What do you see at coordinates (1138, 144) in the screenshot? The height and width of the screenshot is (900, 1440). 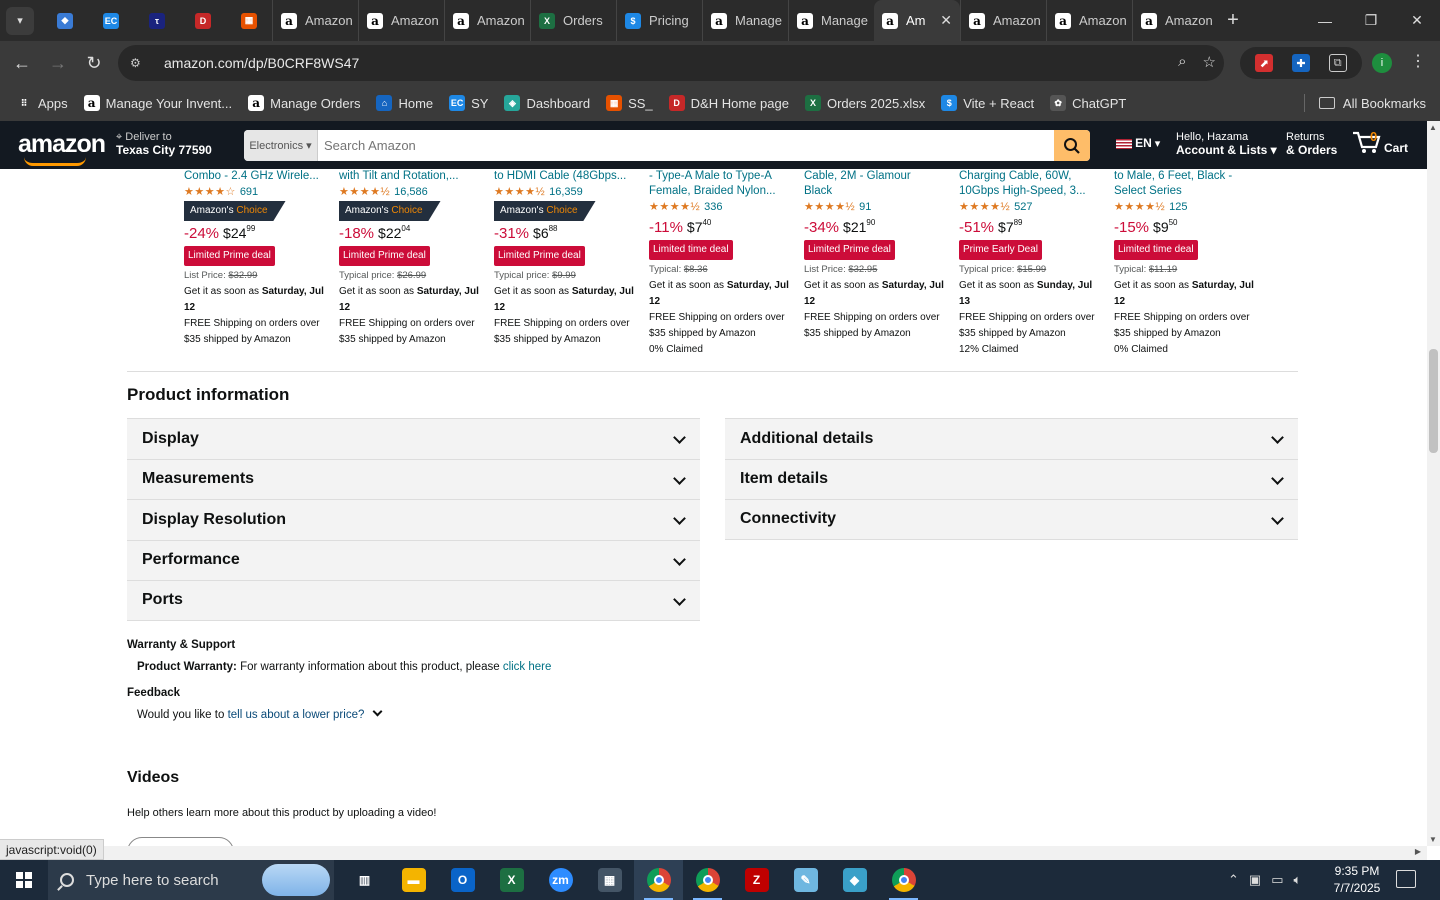 I see `language-selector: EN ▾` at bounding box center [1138, 144].